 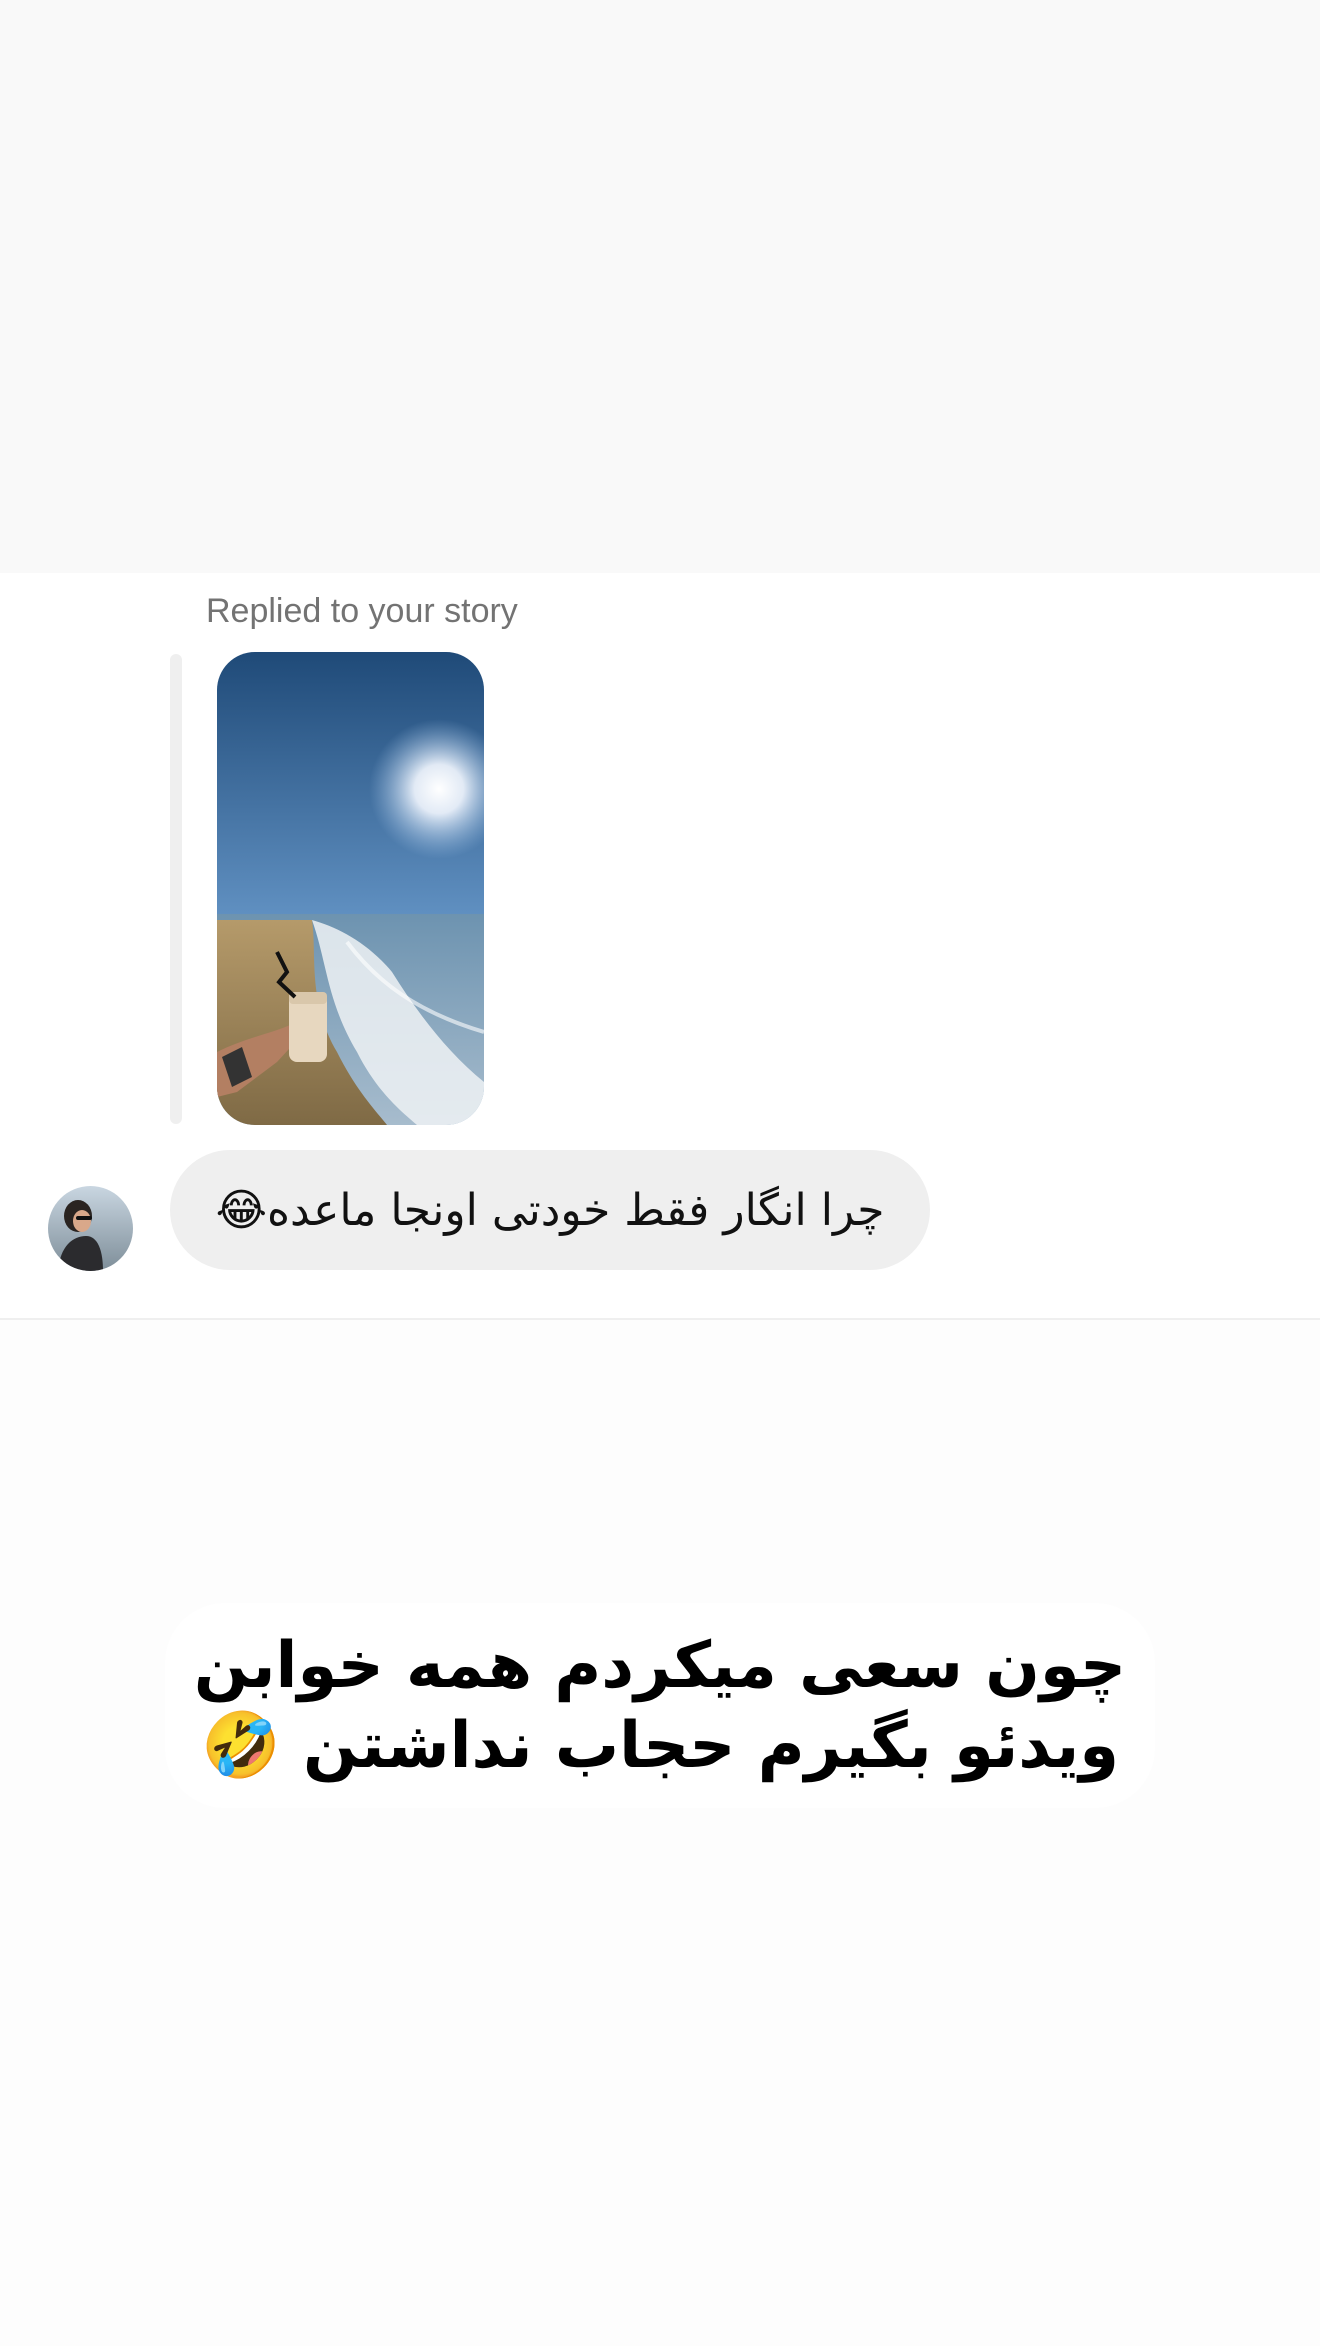 I want to click on beach-story-image, so click(x=350, y=888).